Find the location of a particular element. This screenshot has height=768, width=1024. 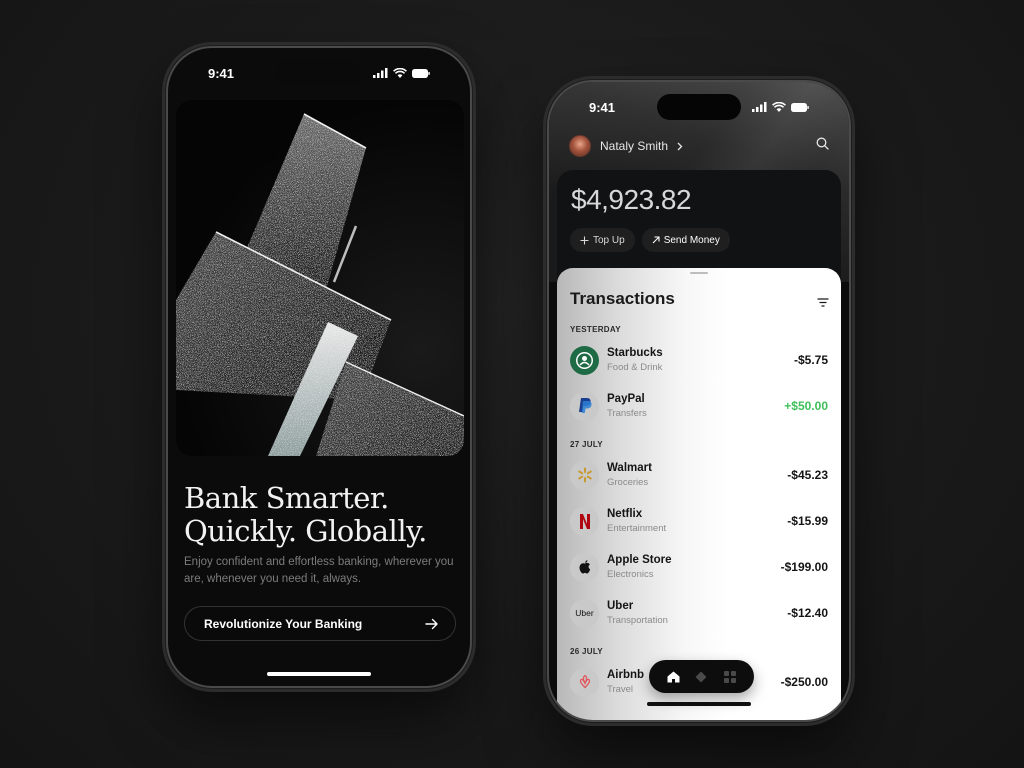

transaction-amount: -$5.75 is located at coordinates (810, 360).